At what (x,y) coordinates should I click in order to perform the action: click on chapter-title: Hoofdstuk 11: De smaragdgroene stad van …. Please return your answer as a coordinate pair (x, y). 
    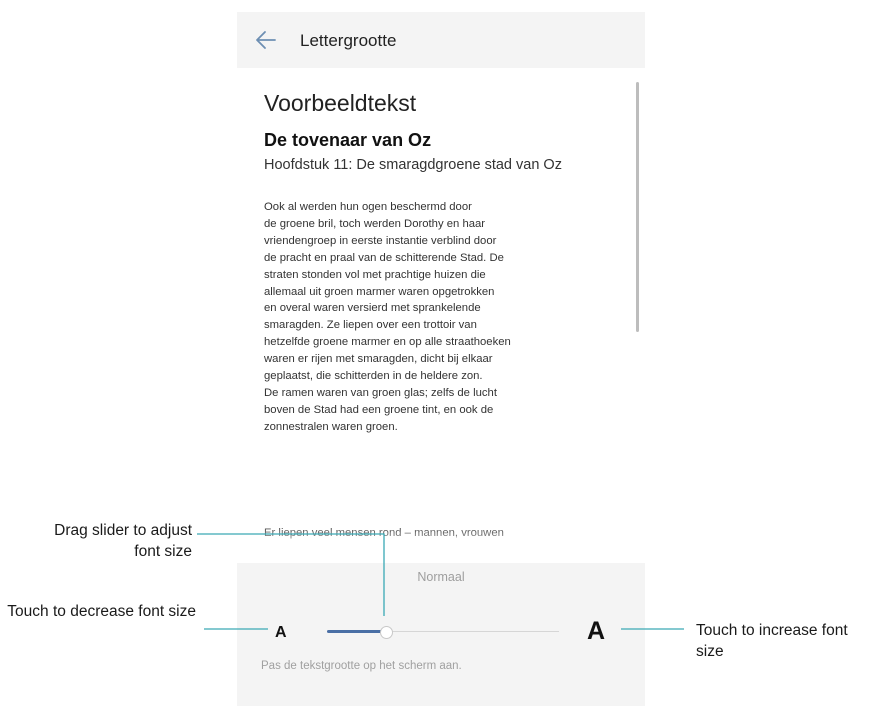
    Looking at the image, I should click on (413, 165).